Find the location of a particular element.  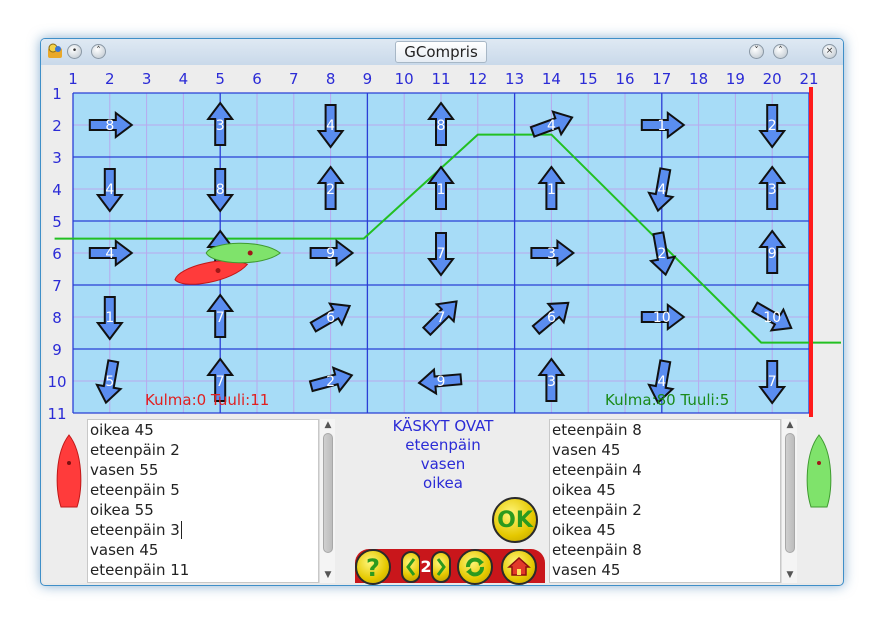

program-line: eteenpäin 11 is located at coordinates (140, 570).